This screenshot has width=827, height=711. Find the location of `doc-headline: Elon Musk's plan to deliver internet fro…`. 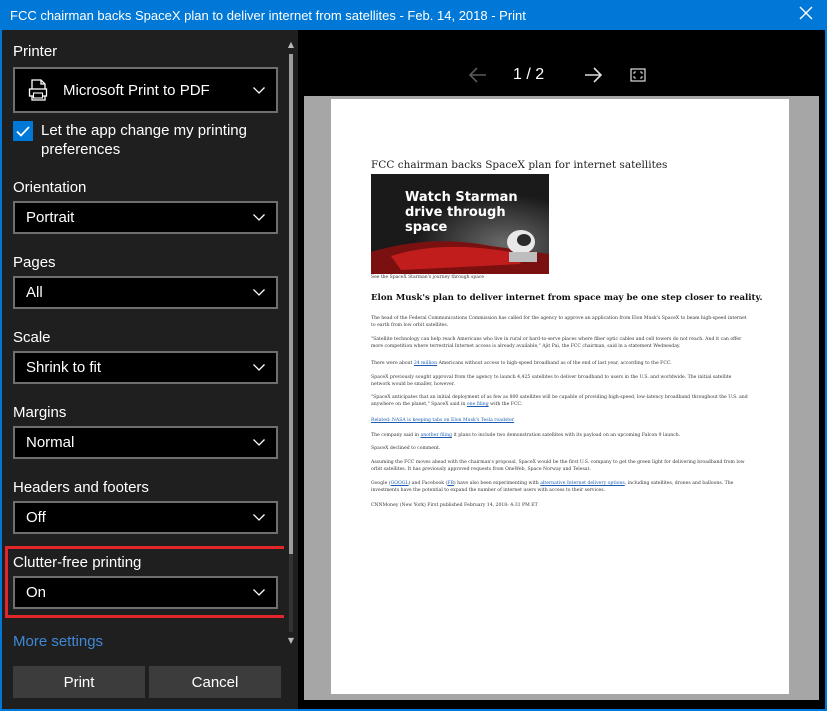

doc-headline: Elon Musk's plan to deliver internet fro… is located at coordinates (567, 298).